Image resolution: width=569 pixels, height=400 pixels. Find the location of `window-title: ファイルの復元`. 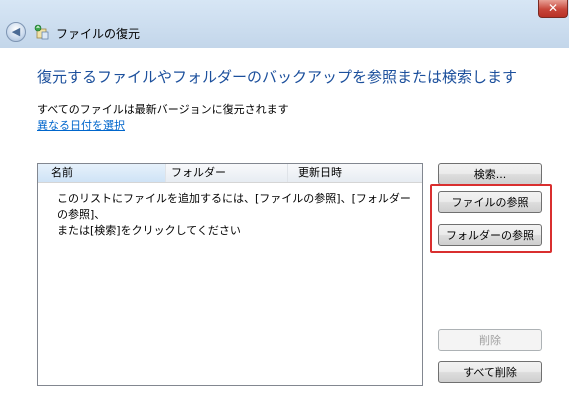

window-title: ファイルの復元 is located at coordinates (98, 34).